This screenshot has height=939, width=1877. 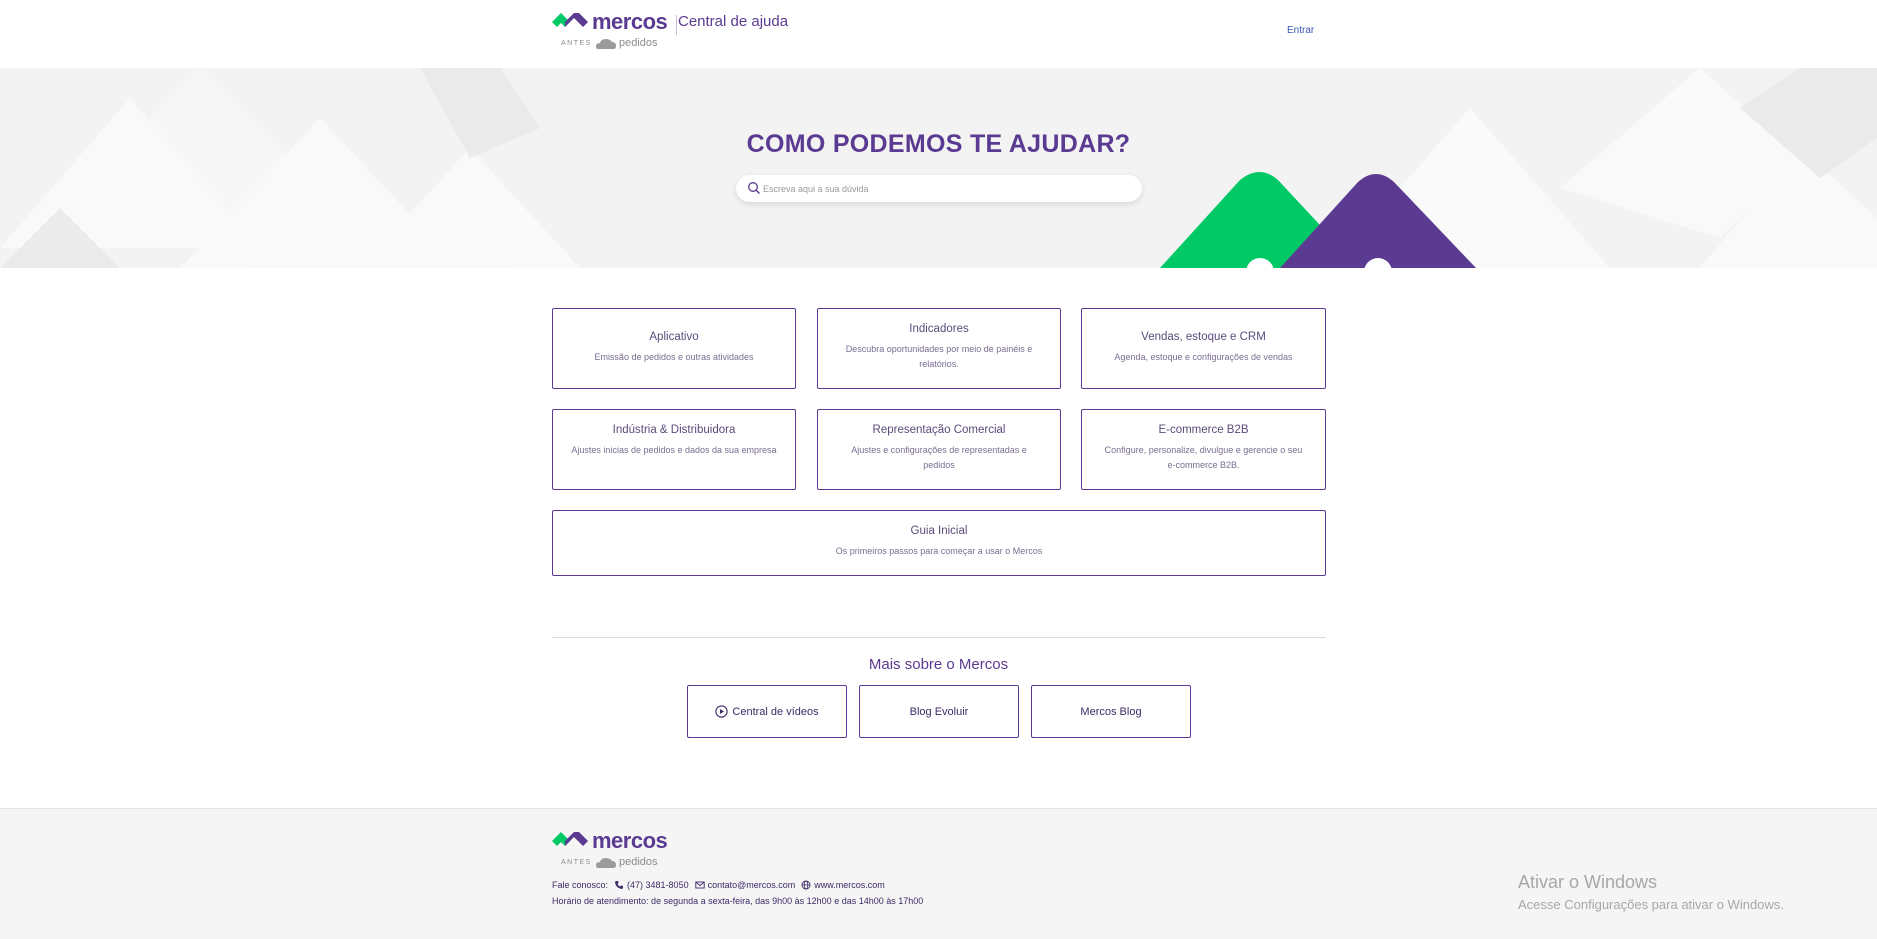 I want to click on phone-number: (47) 3481-8050, so click(x=658, y=885).